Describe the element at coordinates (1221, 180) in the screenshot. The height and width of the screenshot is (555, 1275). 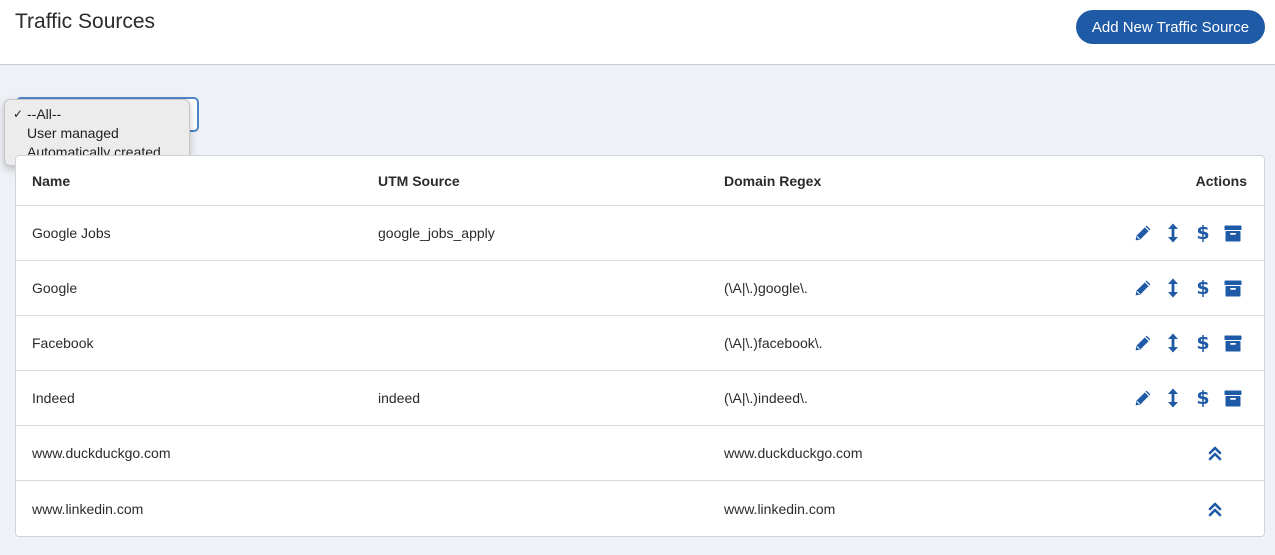
I see `column-header-actions: Actions` at that location.